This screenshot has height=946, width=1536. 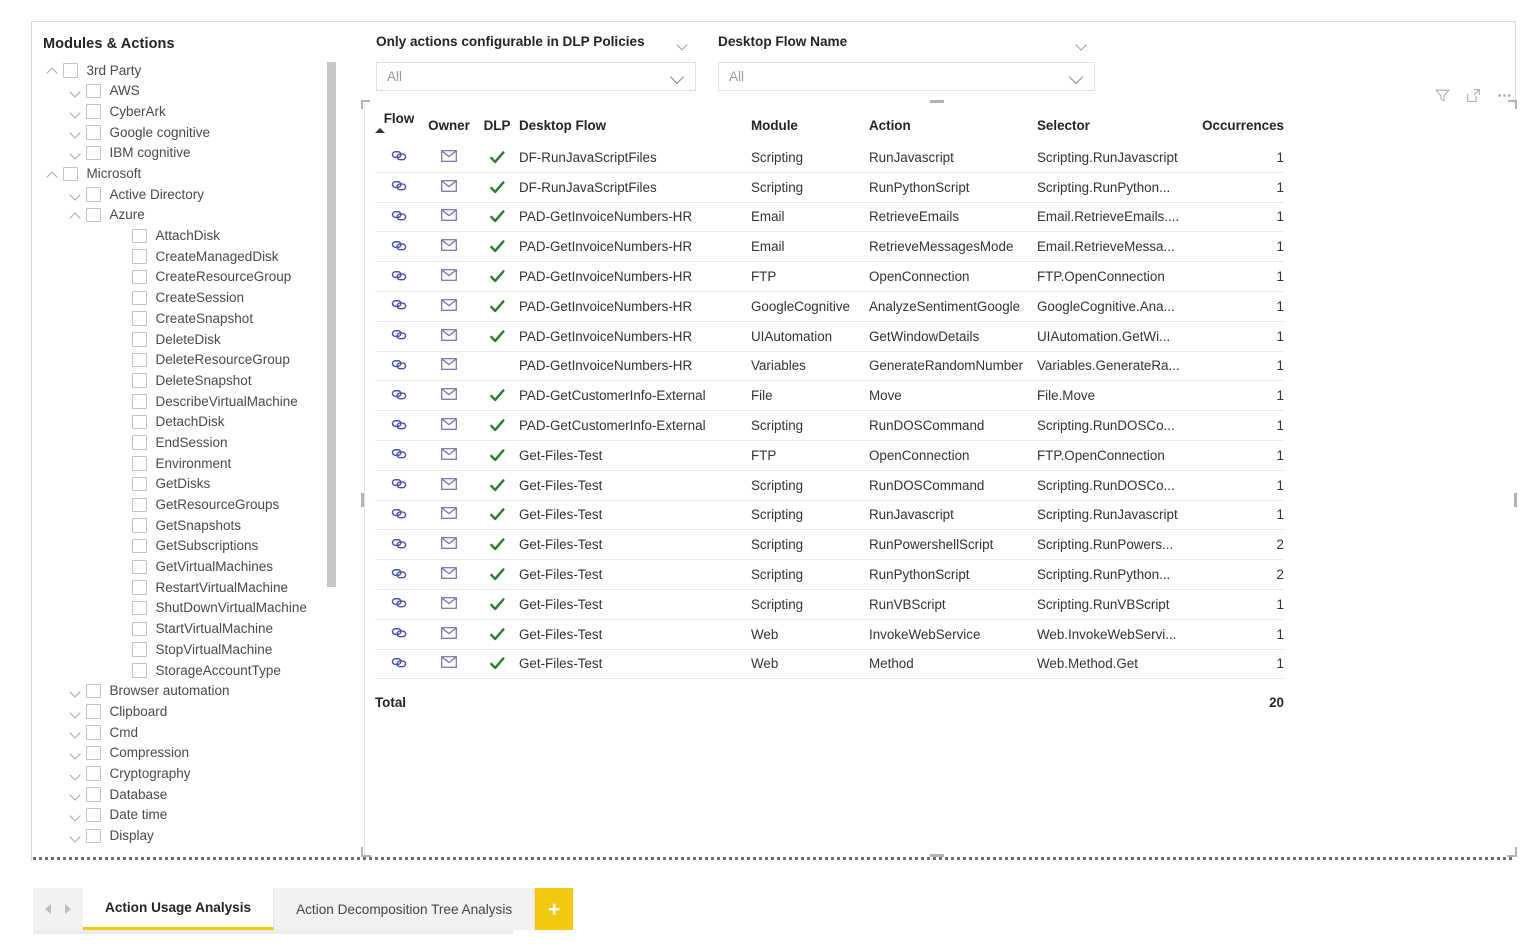 What do you see at coordinates (187, 670) in the screenshot?
I see `tree-node: StorageAccountType` at bounding box center [187, 670].